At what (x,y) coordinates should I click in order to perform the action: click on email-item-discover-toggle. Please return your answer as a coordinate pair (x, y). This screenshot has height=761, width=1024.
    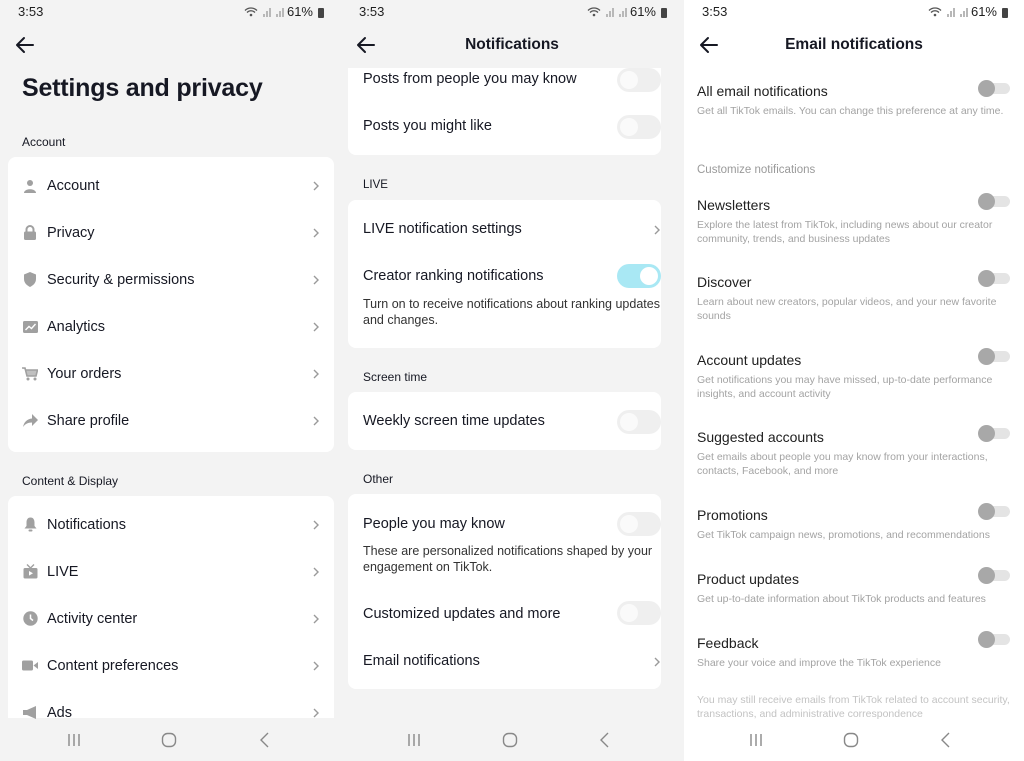
    Looking at the image, I should click on (994, 278).